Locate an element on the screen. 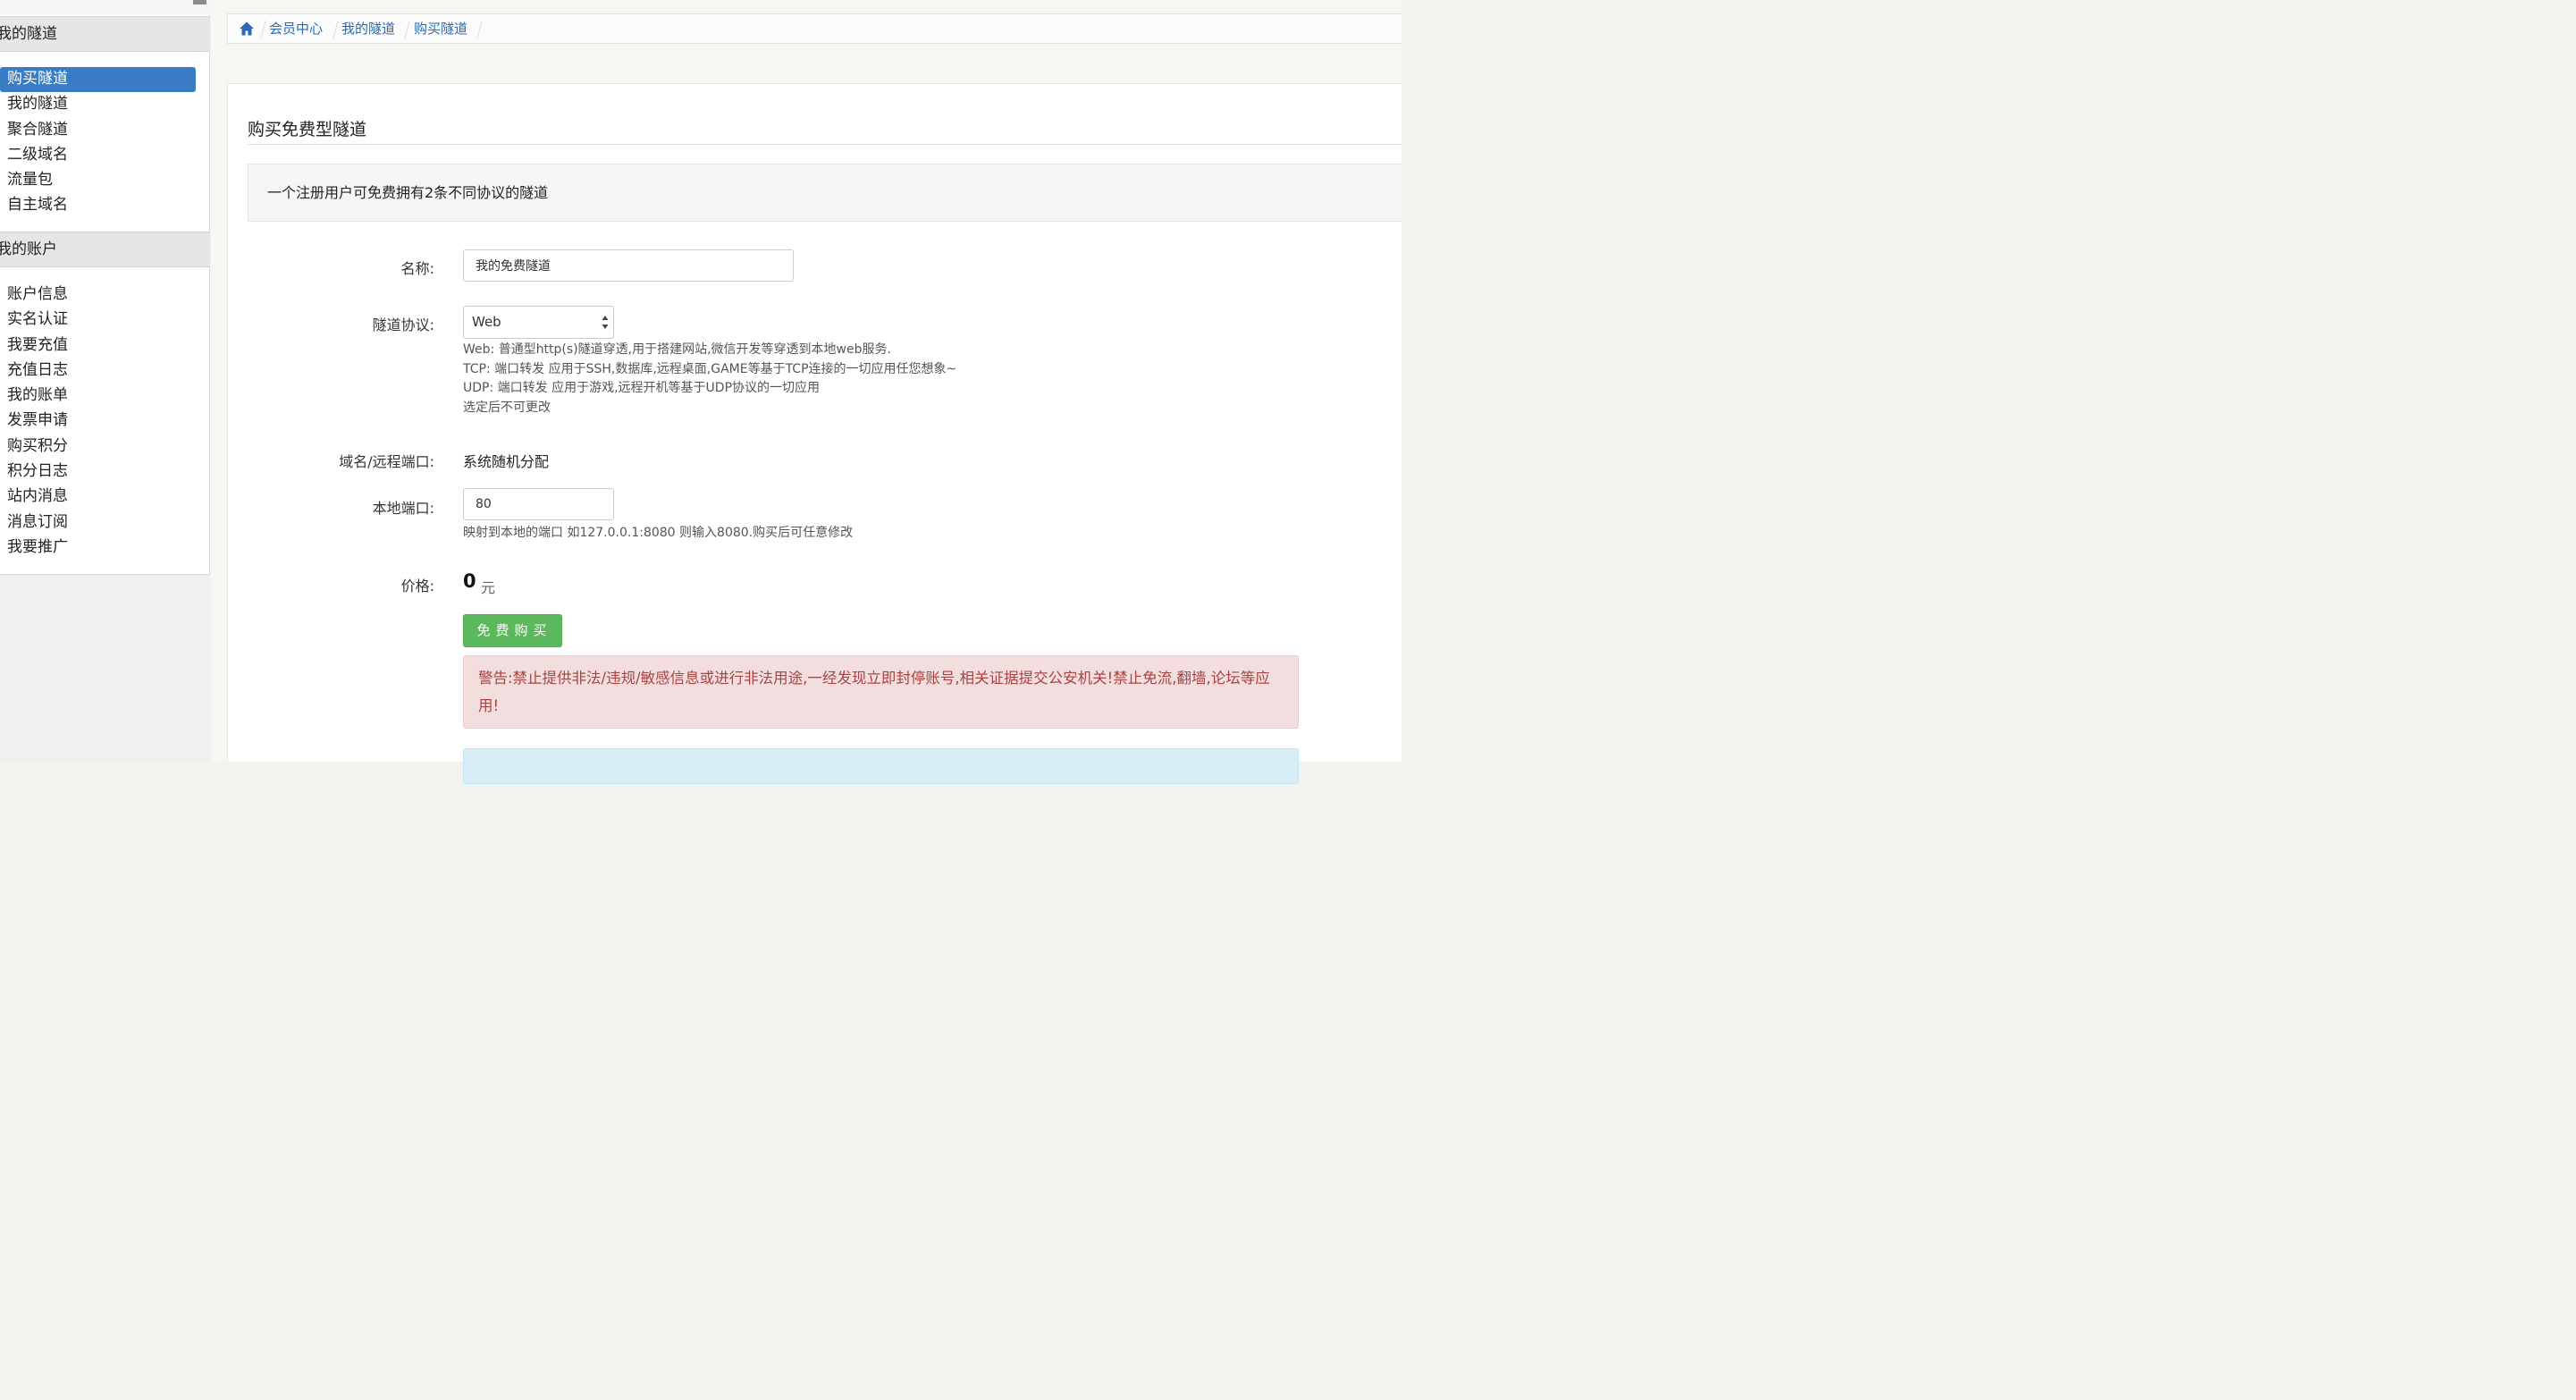  breadcrumb-buy-tunnel: 购买隧道 is located at coordinates (441, 28).